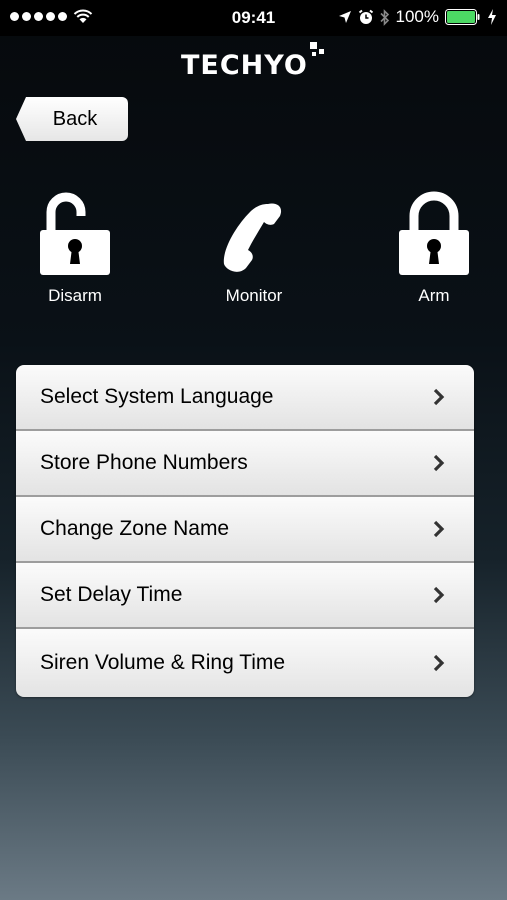 Image resolution: width=507 pixels, height=900 pixels. What do you see at coordinates (365, 16) in the screenshot?
I see `alarm-clock-icon` at bounding box center [365, 16].